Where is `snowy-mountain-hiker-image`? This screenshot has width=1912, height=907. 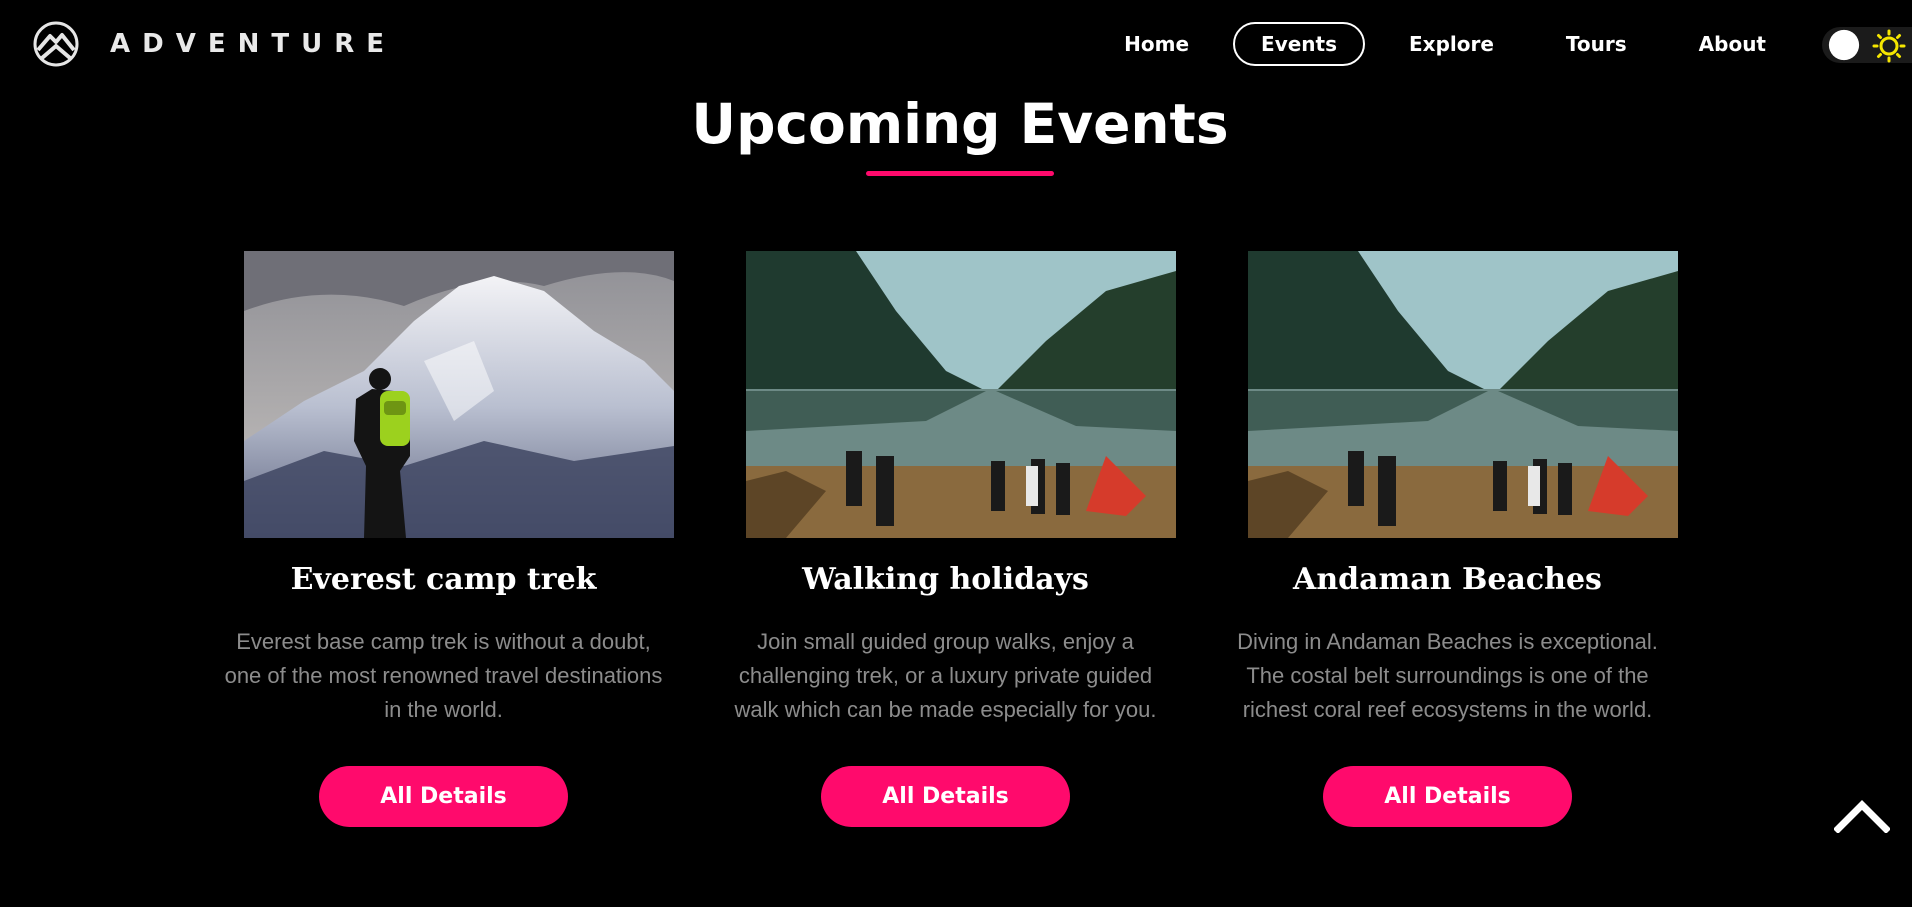
snowy-mountain-hiker-image is located at coordinates (459, 394).